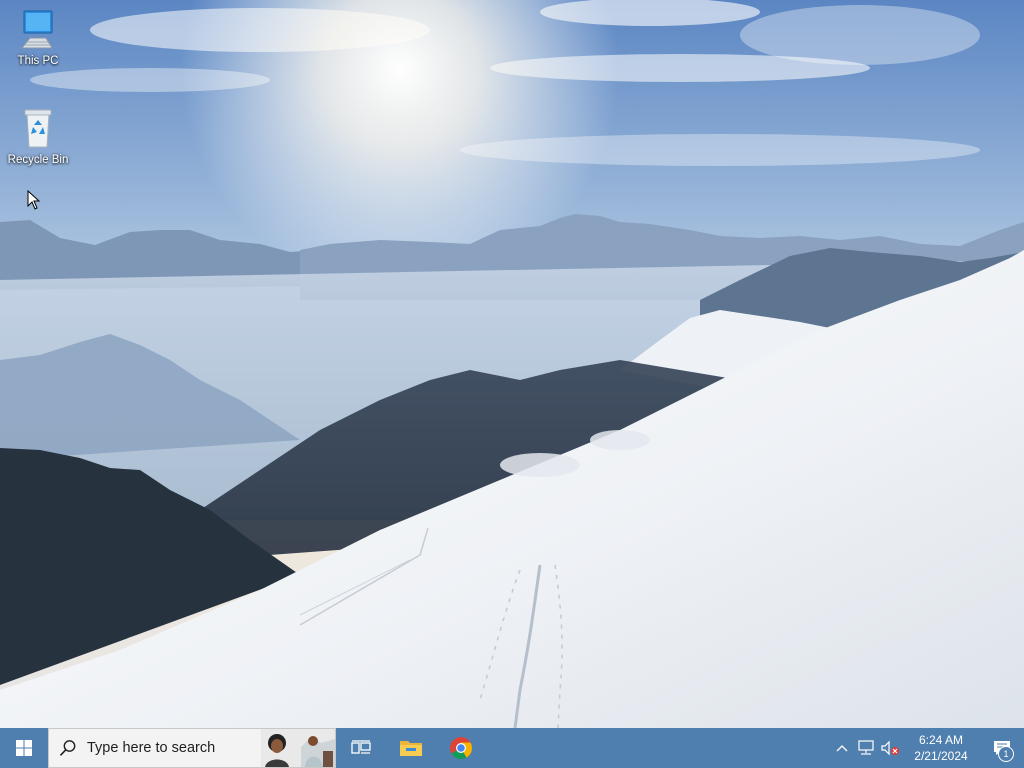 The width and height of the screenshot is (1024, 768). I want to click on search-icon, so click(68, 748).